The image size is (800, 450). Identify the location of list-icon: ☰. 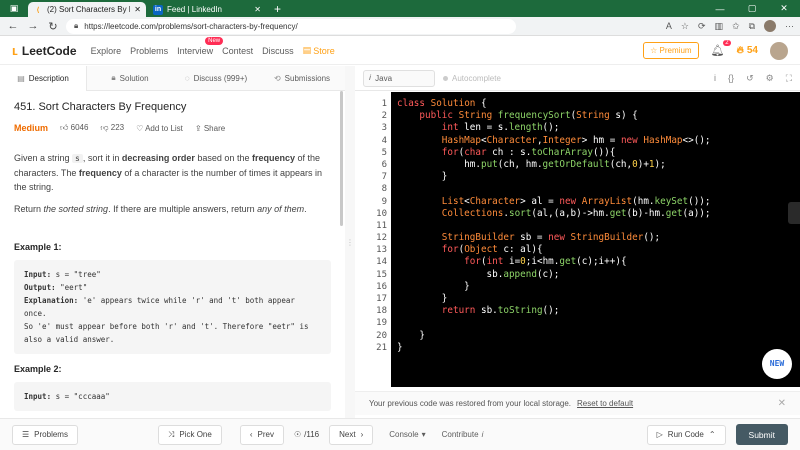
(26, 434).